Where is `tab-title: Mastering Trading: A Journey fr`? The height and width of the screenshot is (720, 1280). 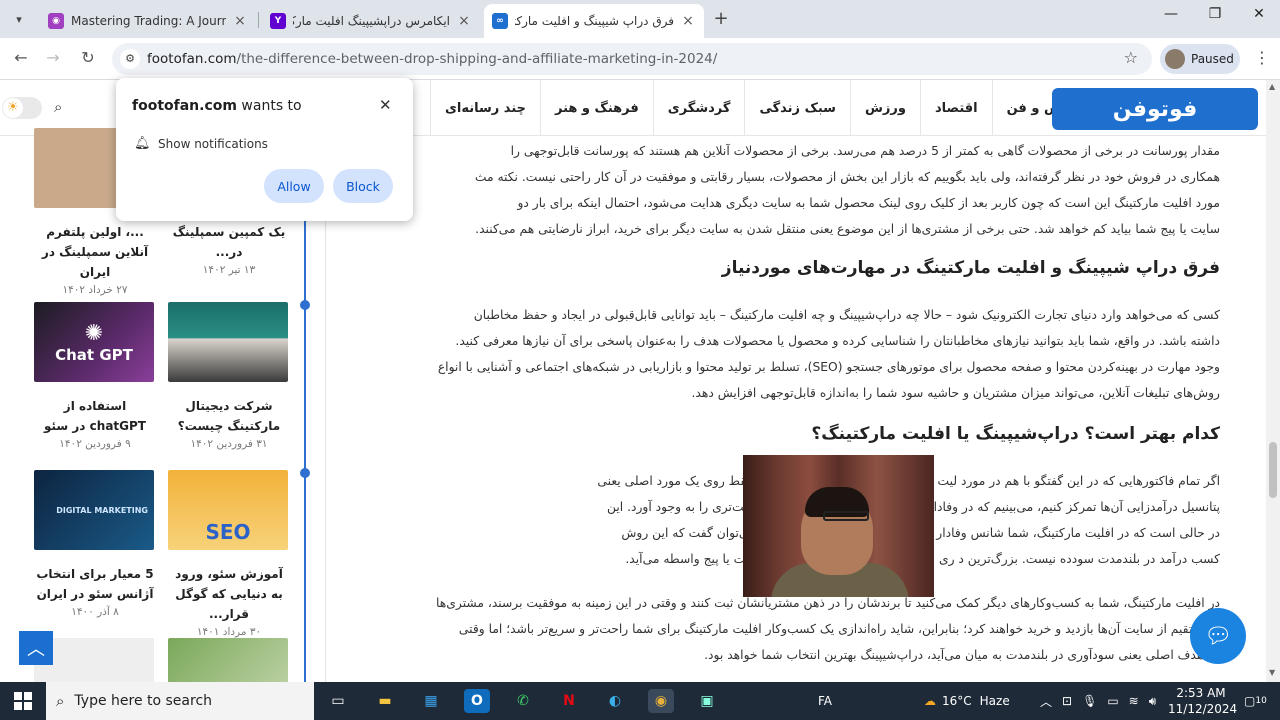
tab-title: Mastering Trading: A Journey fr is located at coordinates (148, 21).